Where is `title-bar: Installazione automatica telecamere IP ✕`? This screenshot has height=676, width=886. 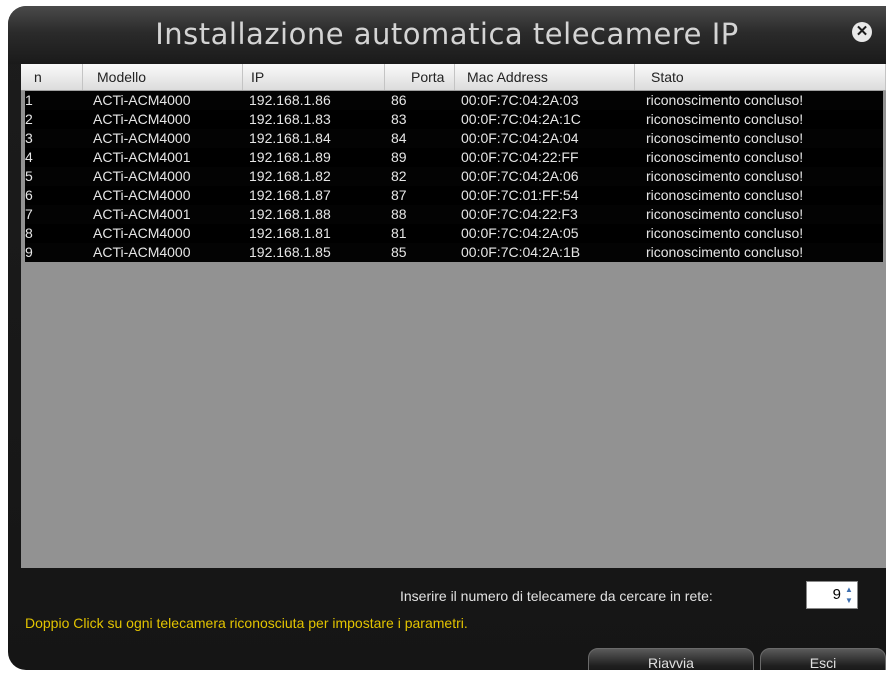
title-bar: Installazione automatica telecamere IP ✕ is located at coordinates (447, 35).